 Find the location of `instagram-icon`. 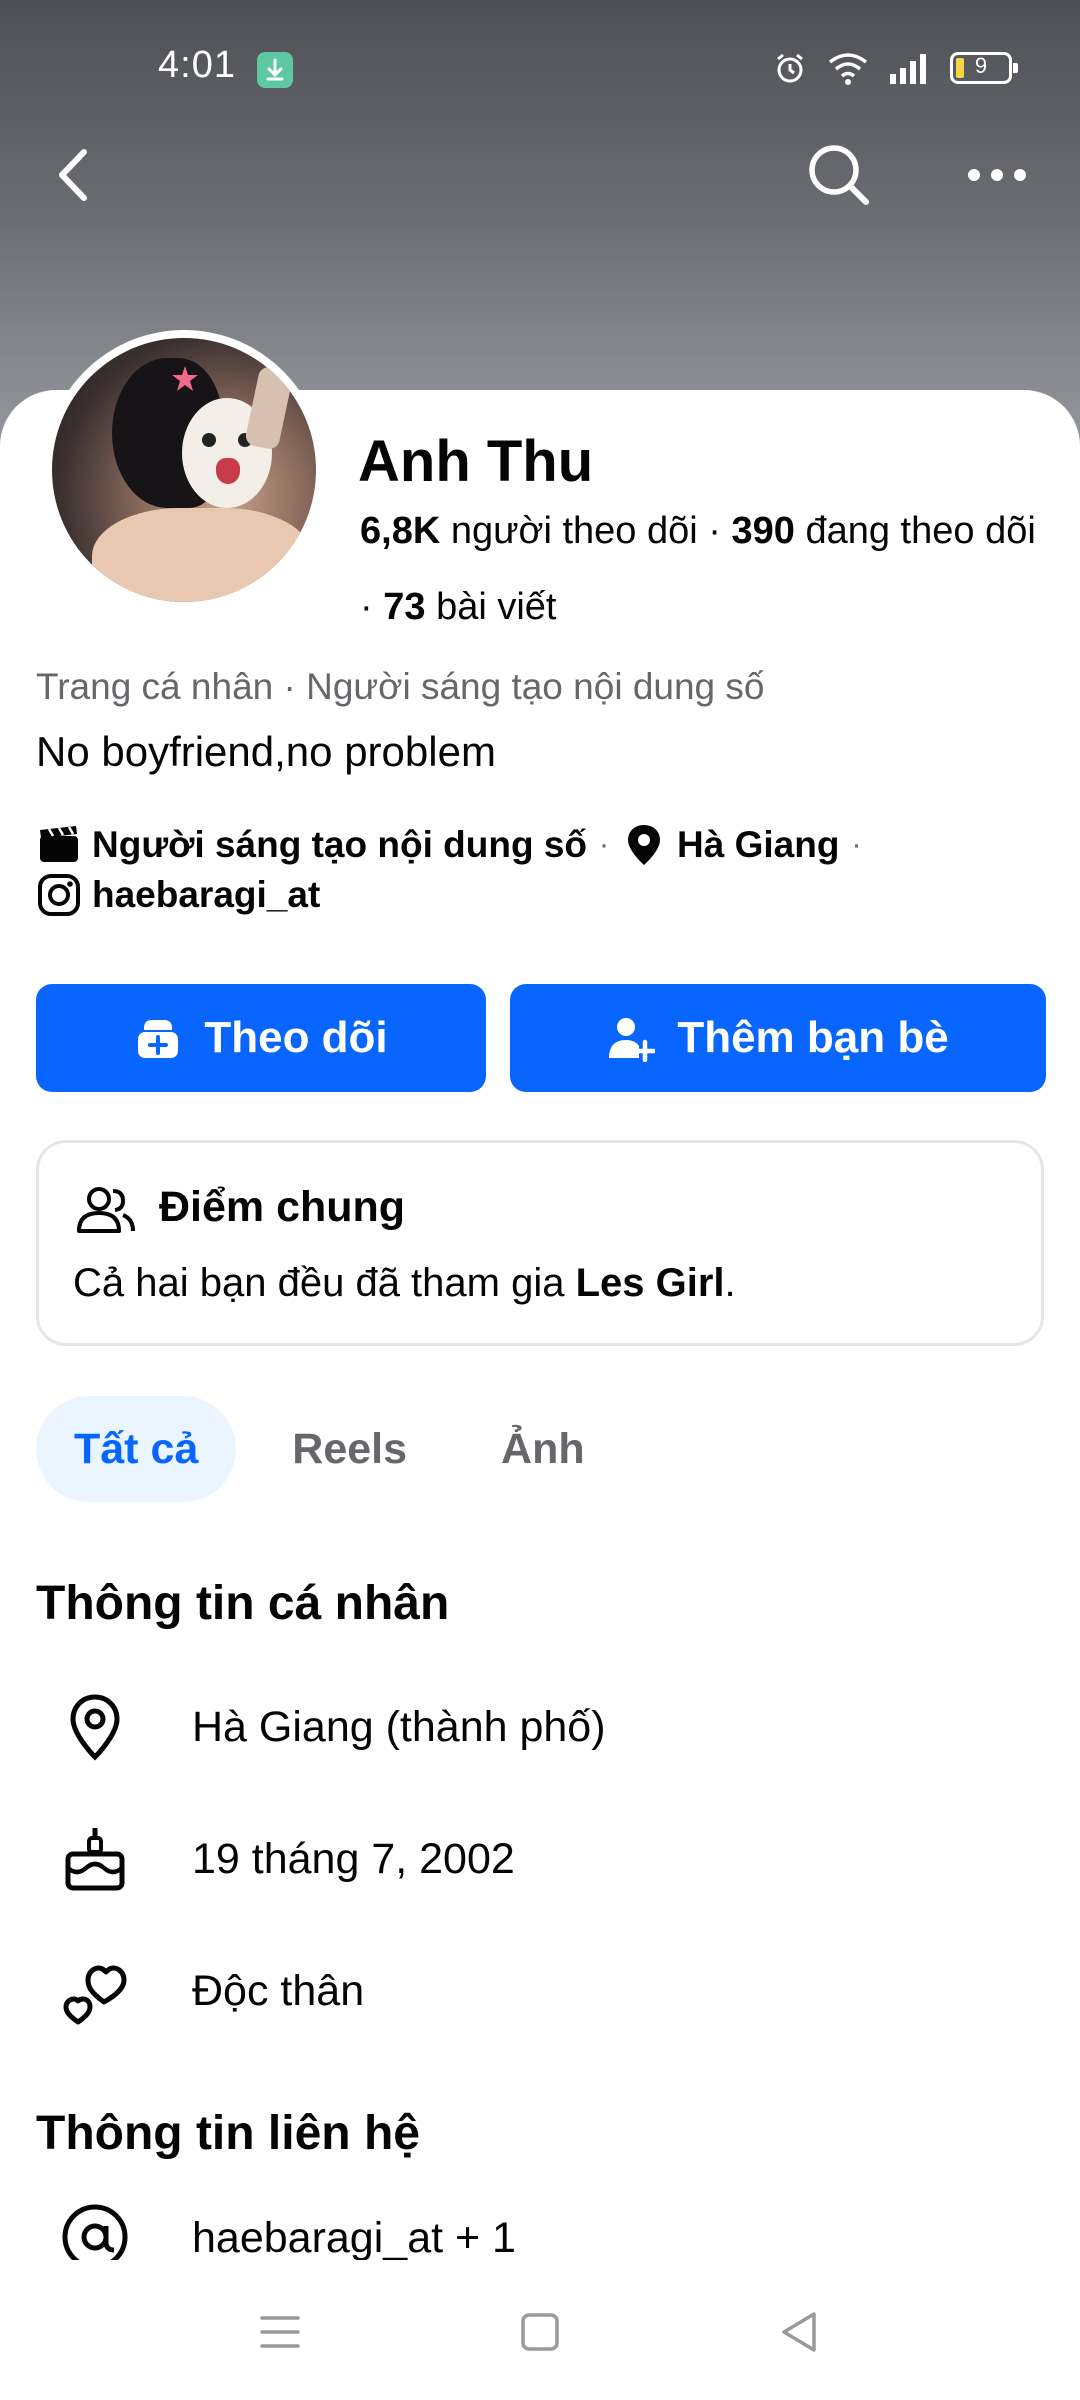

instagram-icon is located at coordinates (59, 895).